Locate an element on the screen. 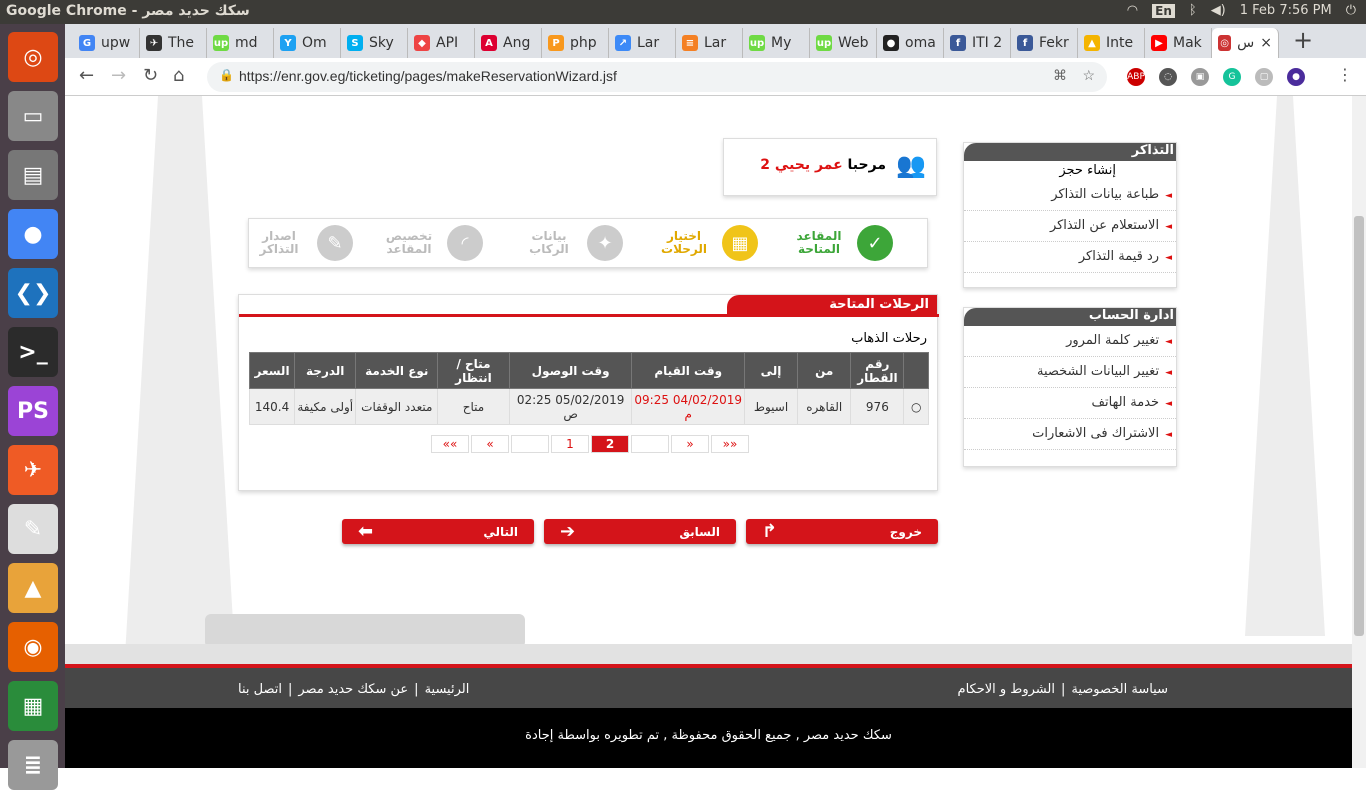 This screenshot has width=1366, height=790. abp-icon: ABP is located at coordinates (1136, 77).